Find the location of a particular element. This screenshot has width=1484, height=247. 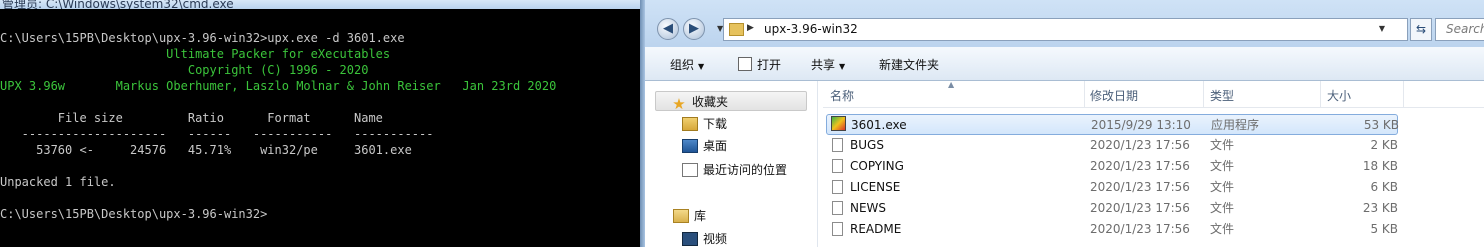

file-row: NEWS 2020/1/23 17:56 文件 23 KB is located at coordinates (1153, 208).